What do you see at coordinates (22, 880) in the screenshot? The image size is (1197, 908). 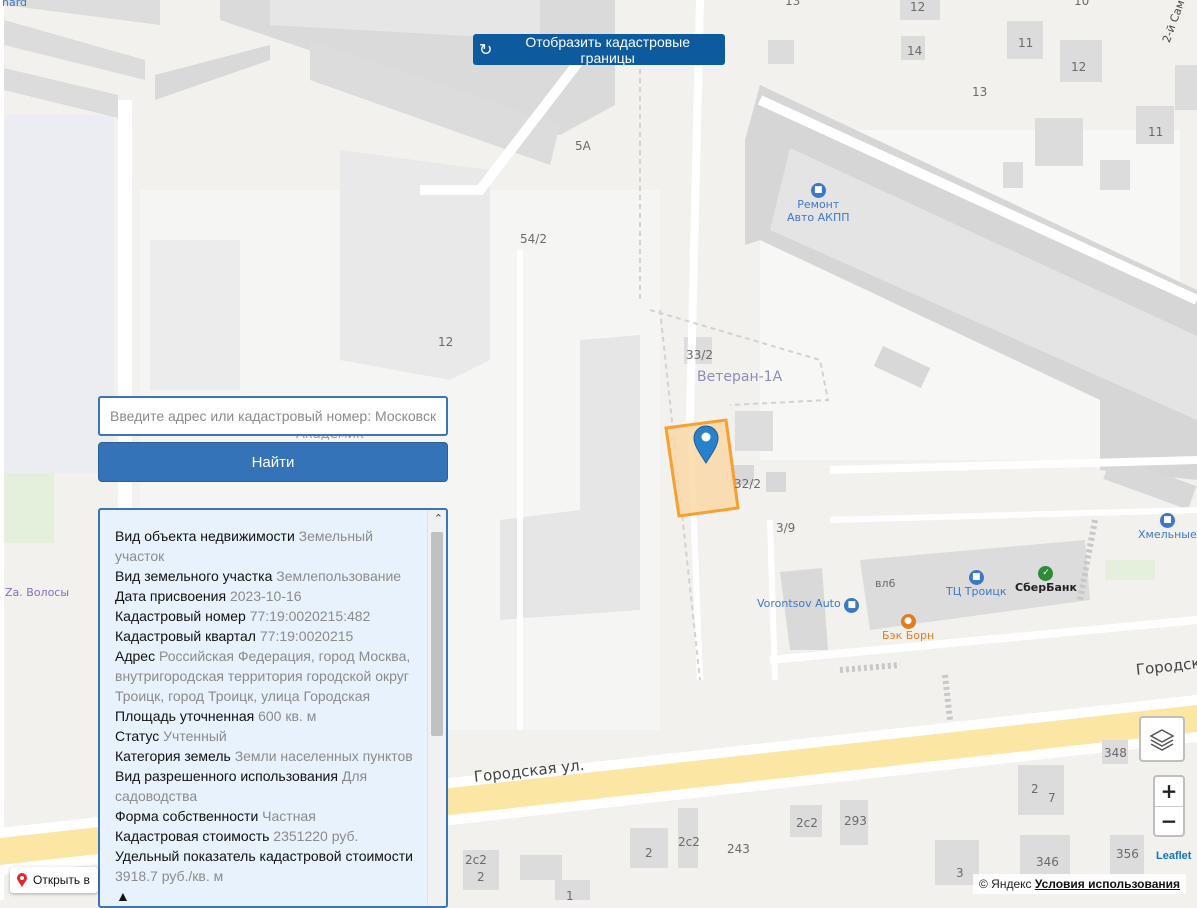 I see `map-pin-icon` at bounding box center [22, 880].